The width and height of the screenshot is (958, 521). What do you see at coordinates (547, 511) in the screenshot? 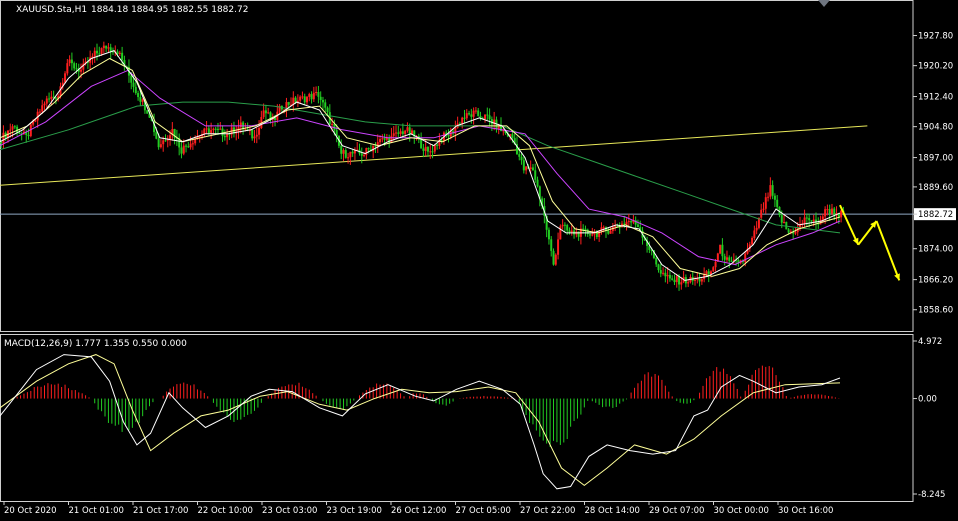
I see `x-tick-label: 27 Oct 22:00` at bounding box center [547, 511].